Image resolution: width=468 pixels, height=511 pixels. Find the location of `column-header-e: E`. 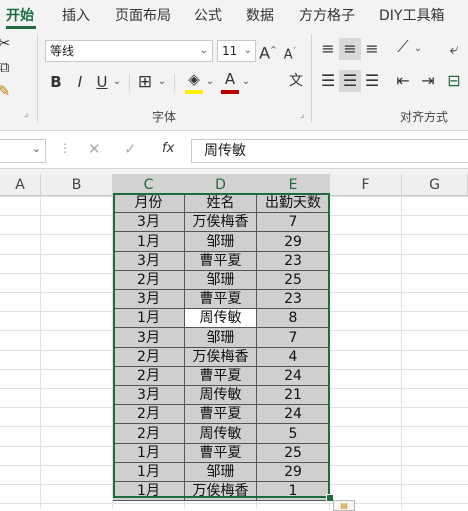

column-header-e: E is located at coordinates (293, 185).